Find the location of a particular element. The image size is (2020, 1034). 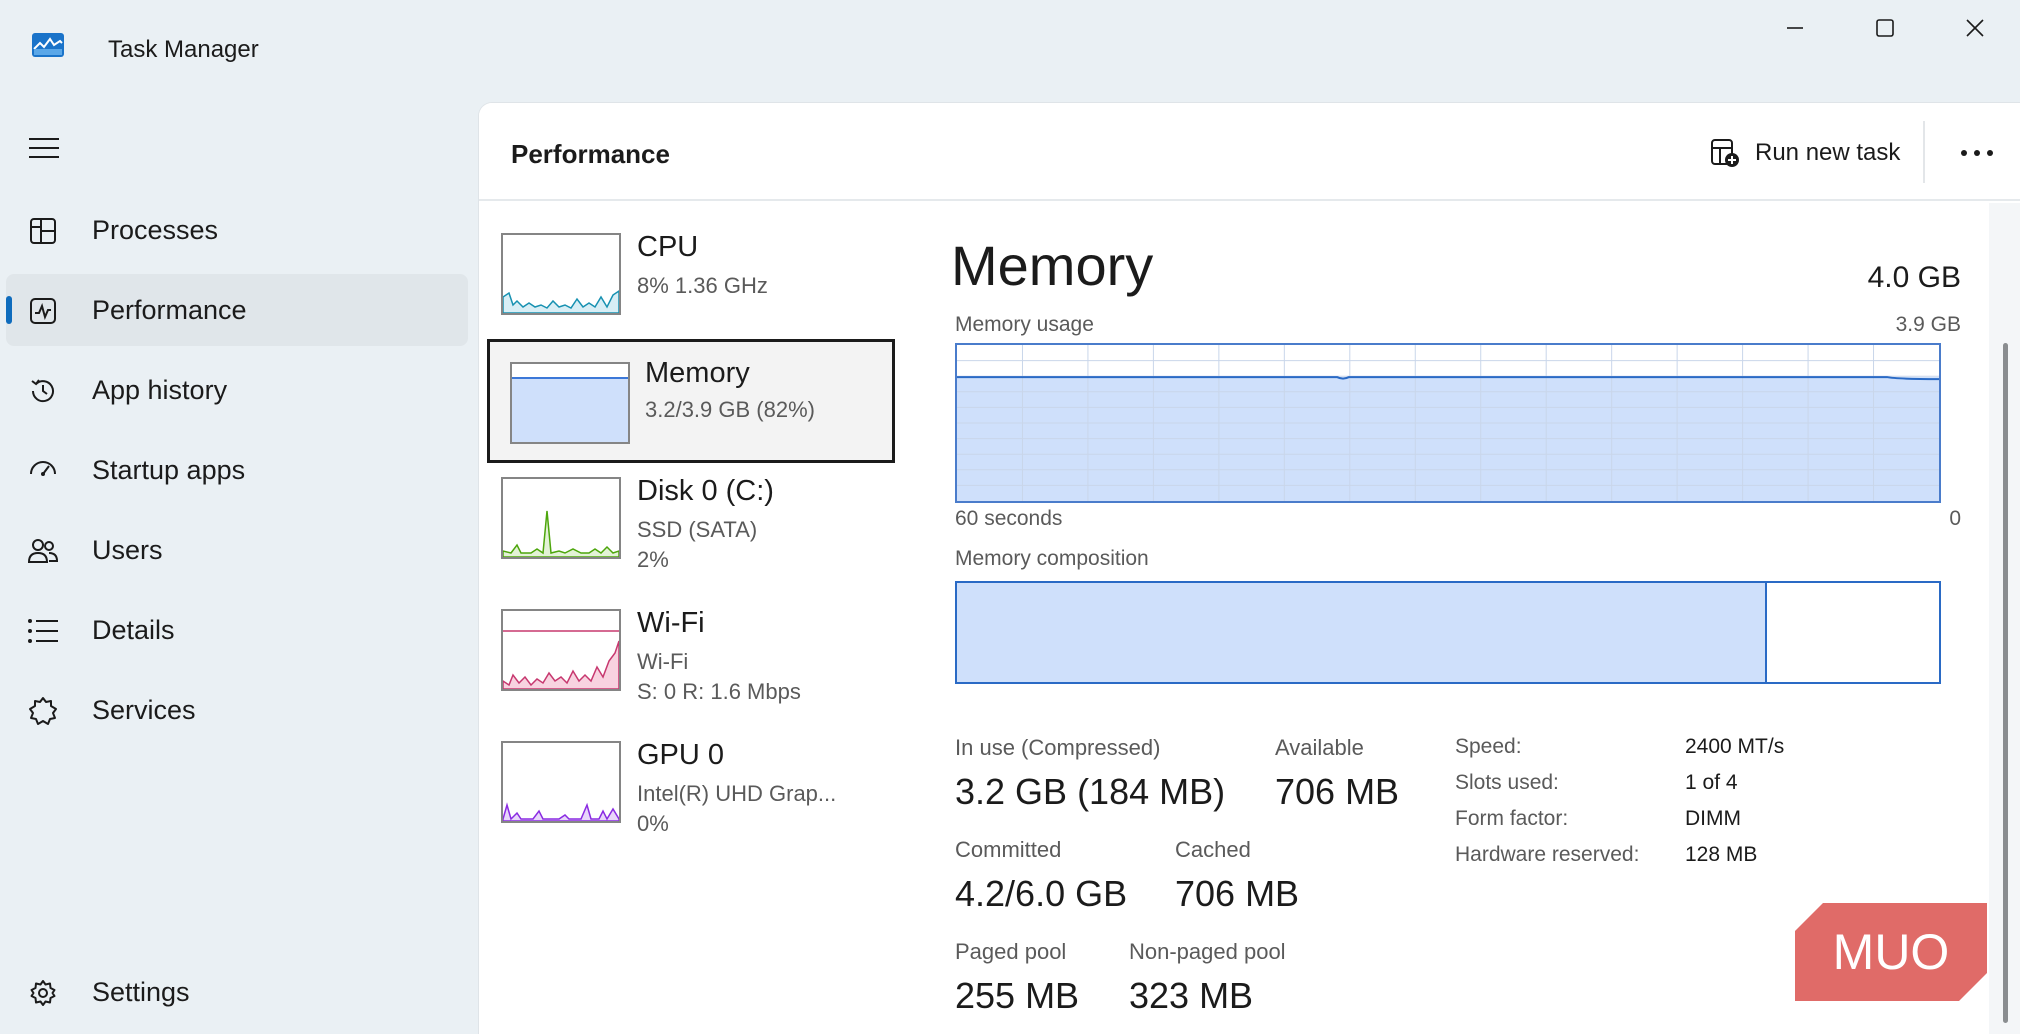

active-indicator is located at coordinates (9, 310).